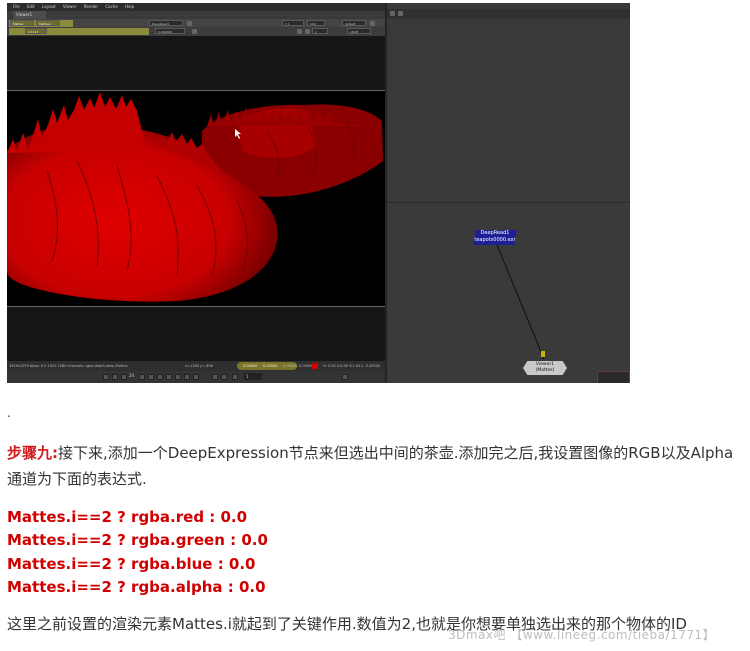 This screenshot has height=651, width=750. What do you see at coordinates (354, 23) in the screenshot?
I see `lut-dropdown: default` at bounding box center [354, 23].